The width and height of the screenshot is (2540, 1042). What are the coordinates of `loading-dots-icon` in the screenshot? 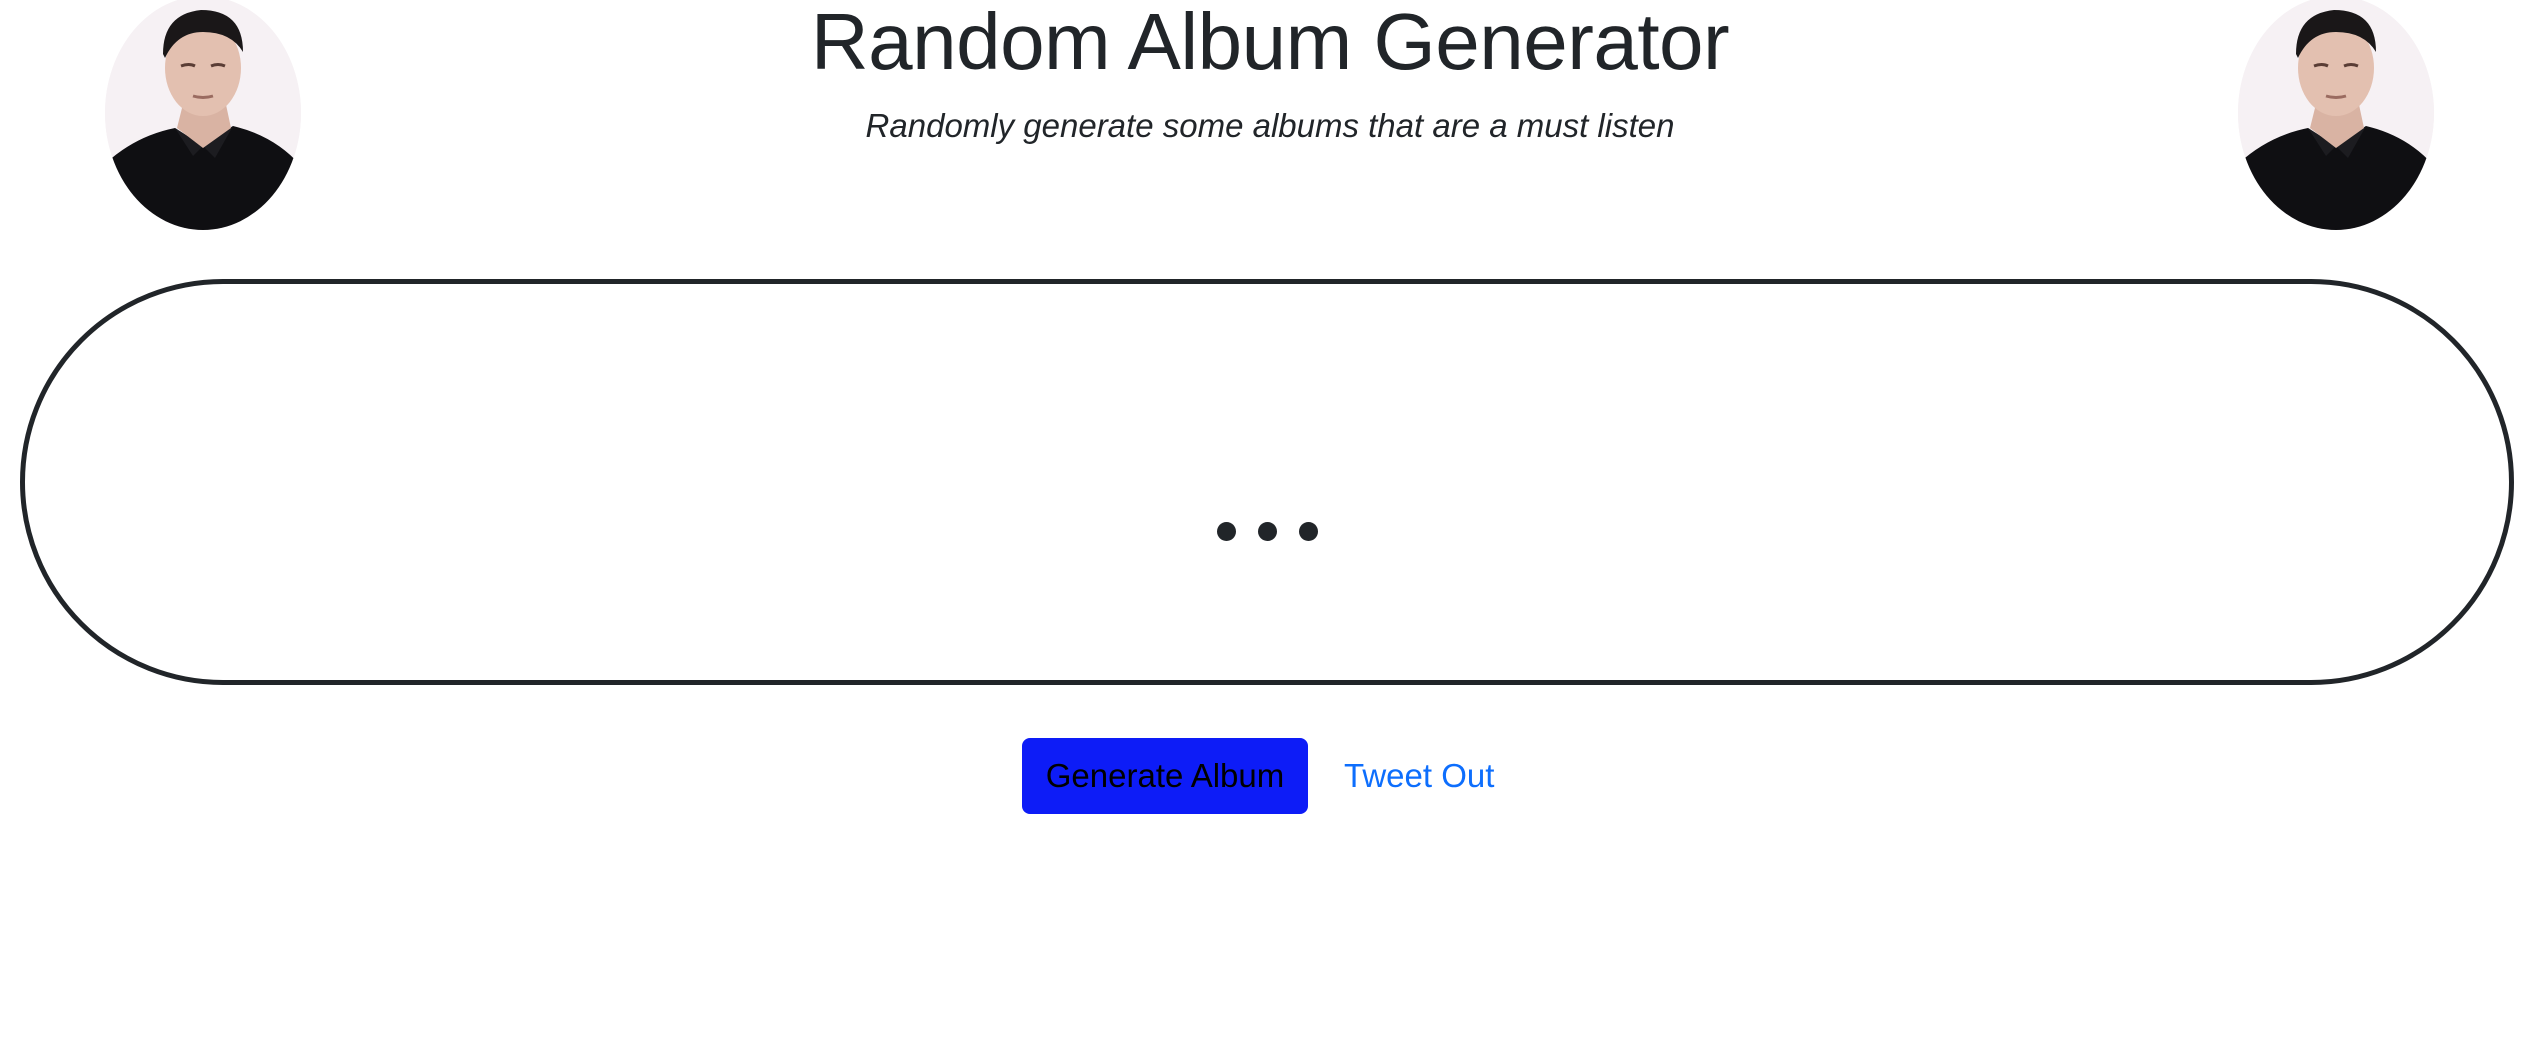 It's located at (1267, 531).